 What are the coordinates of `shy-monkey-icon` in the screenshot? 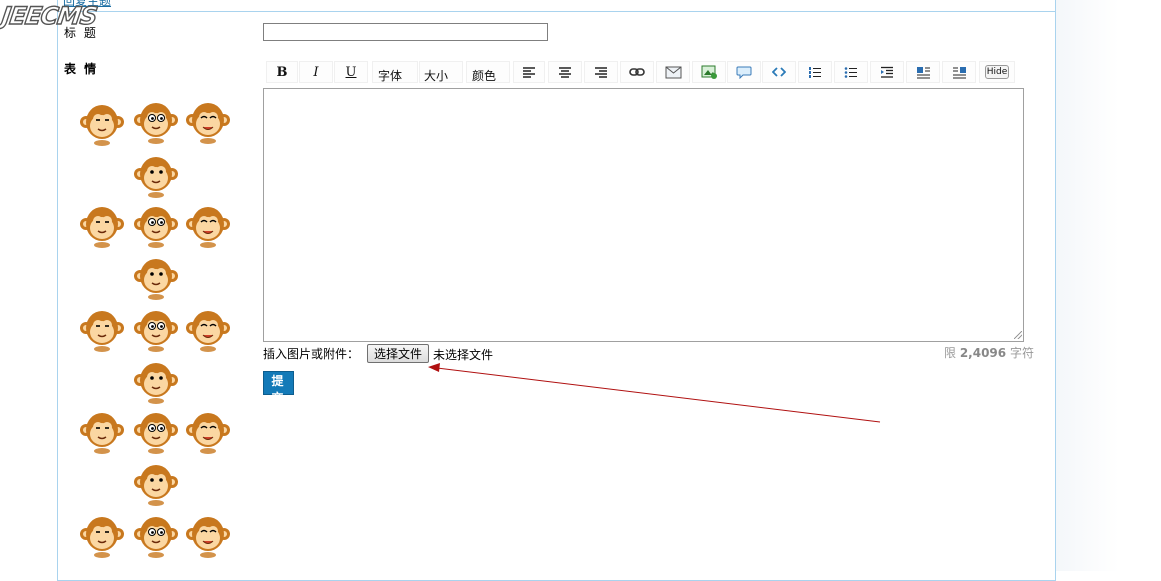 It's located at (156, 224).